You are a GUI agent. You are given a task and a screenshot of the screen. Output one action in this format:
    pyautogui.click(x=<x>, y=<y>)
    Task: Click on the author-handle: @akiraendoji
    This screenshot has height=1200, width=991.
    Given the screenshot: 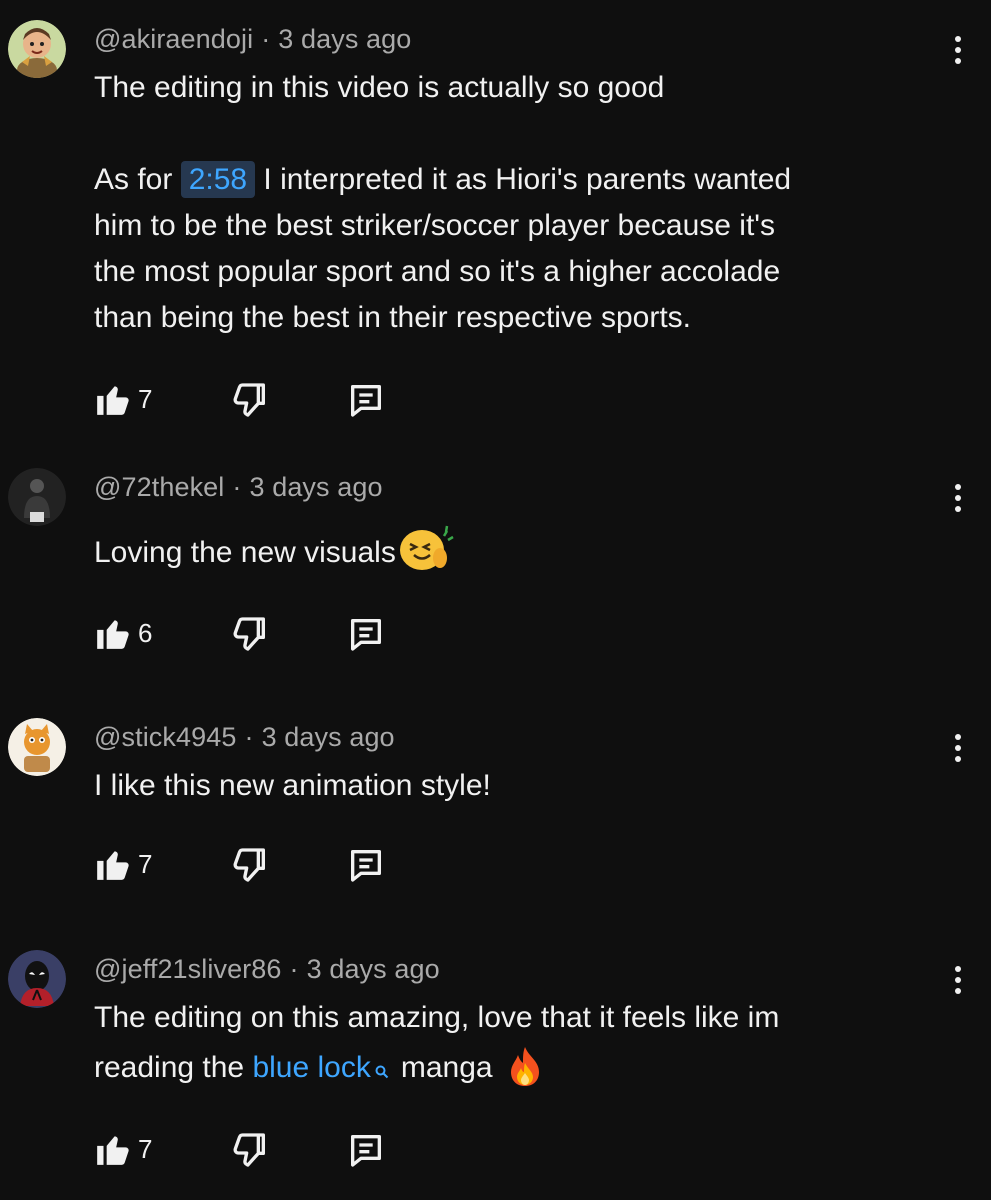 What is the action you would take?
    pyautogui.click(x=173, y=39)
    